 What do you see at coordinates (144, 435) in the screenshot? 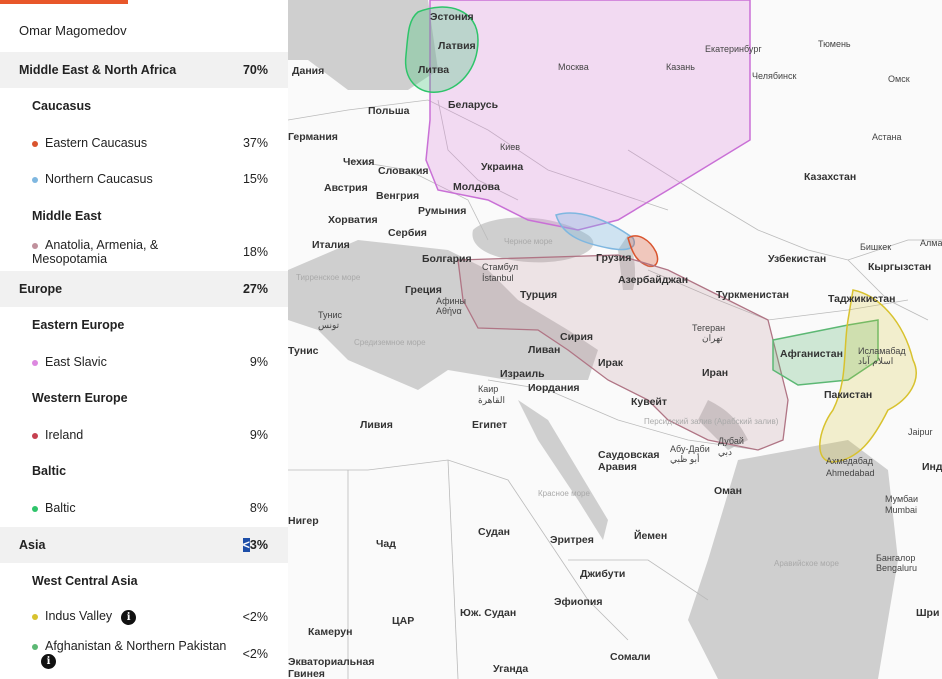
I see `ethnicity-row: Ireland 9%` at bounding box center [144, 435].